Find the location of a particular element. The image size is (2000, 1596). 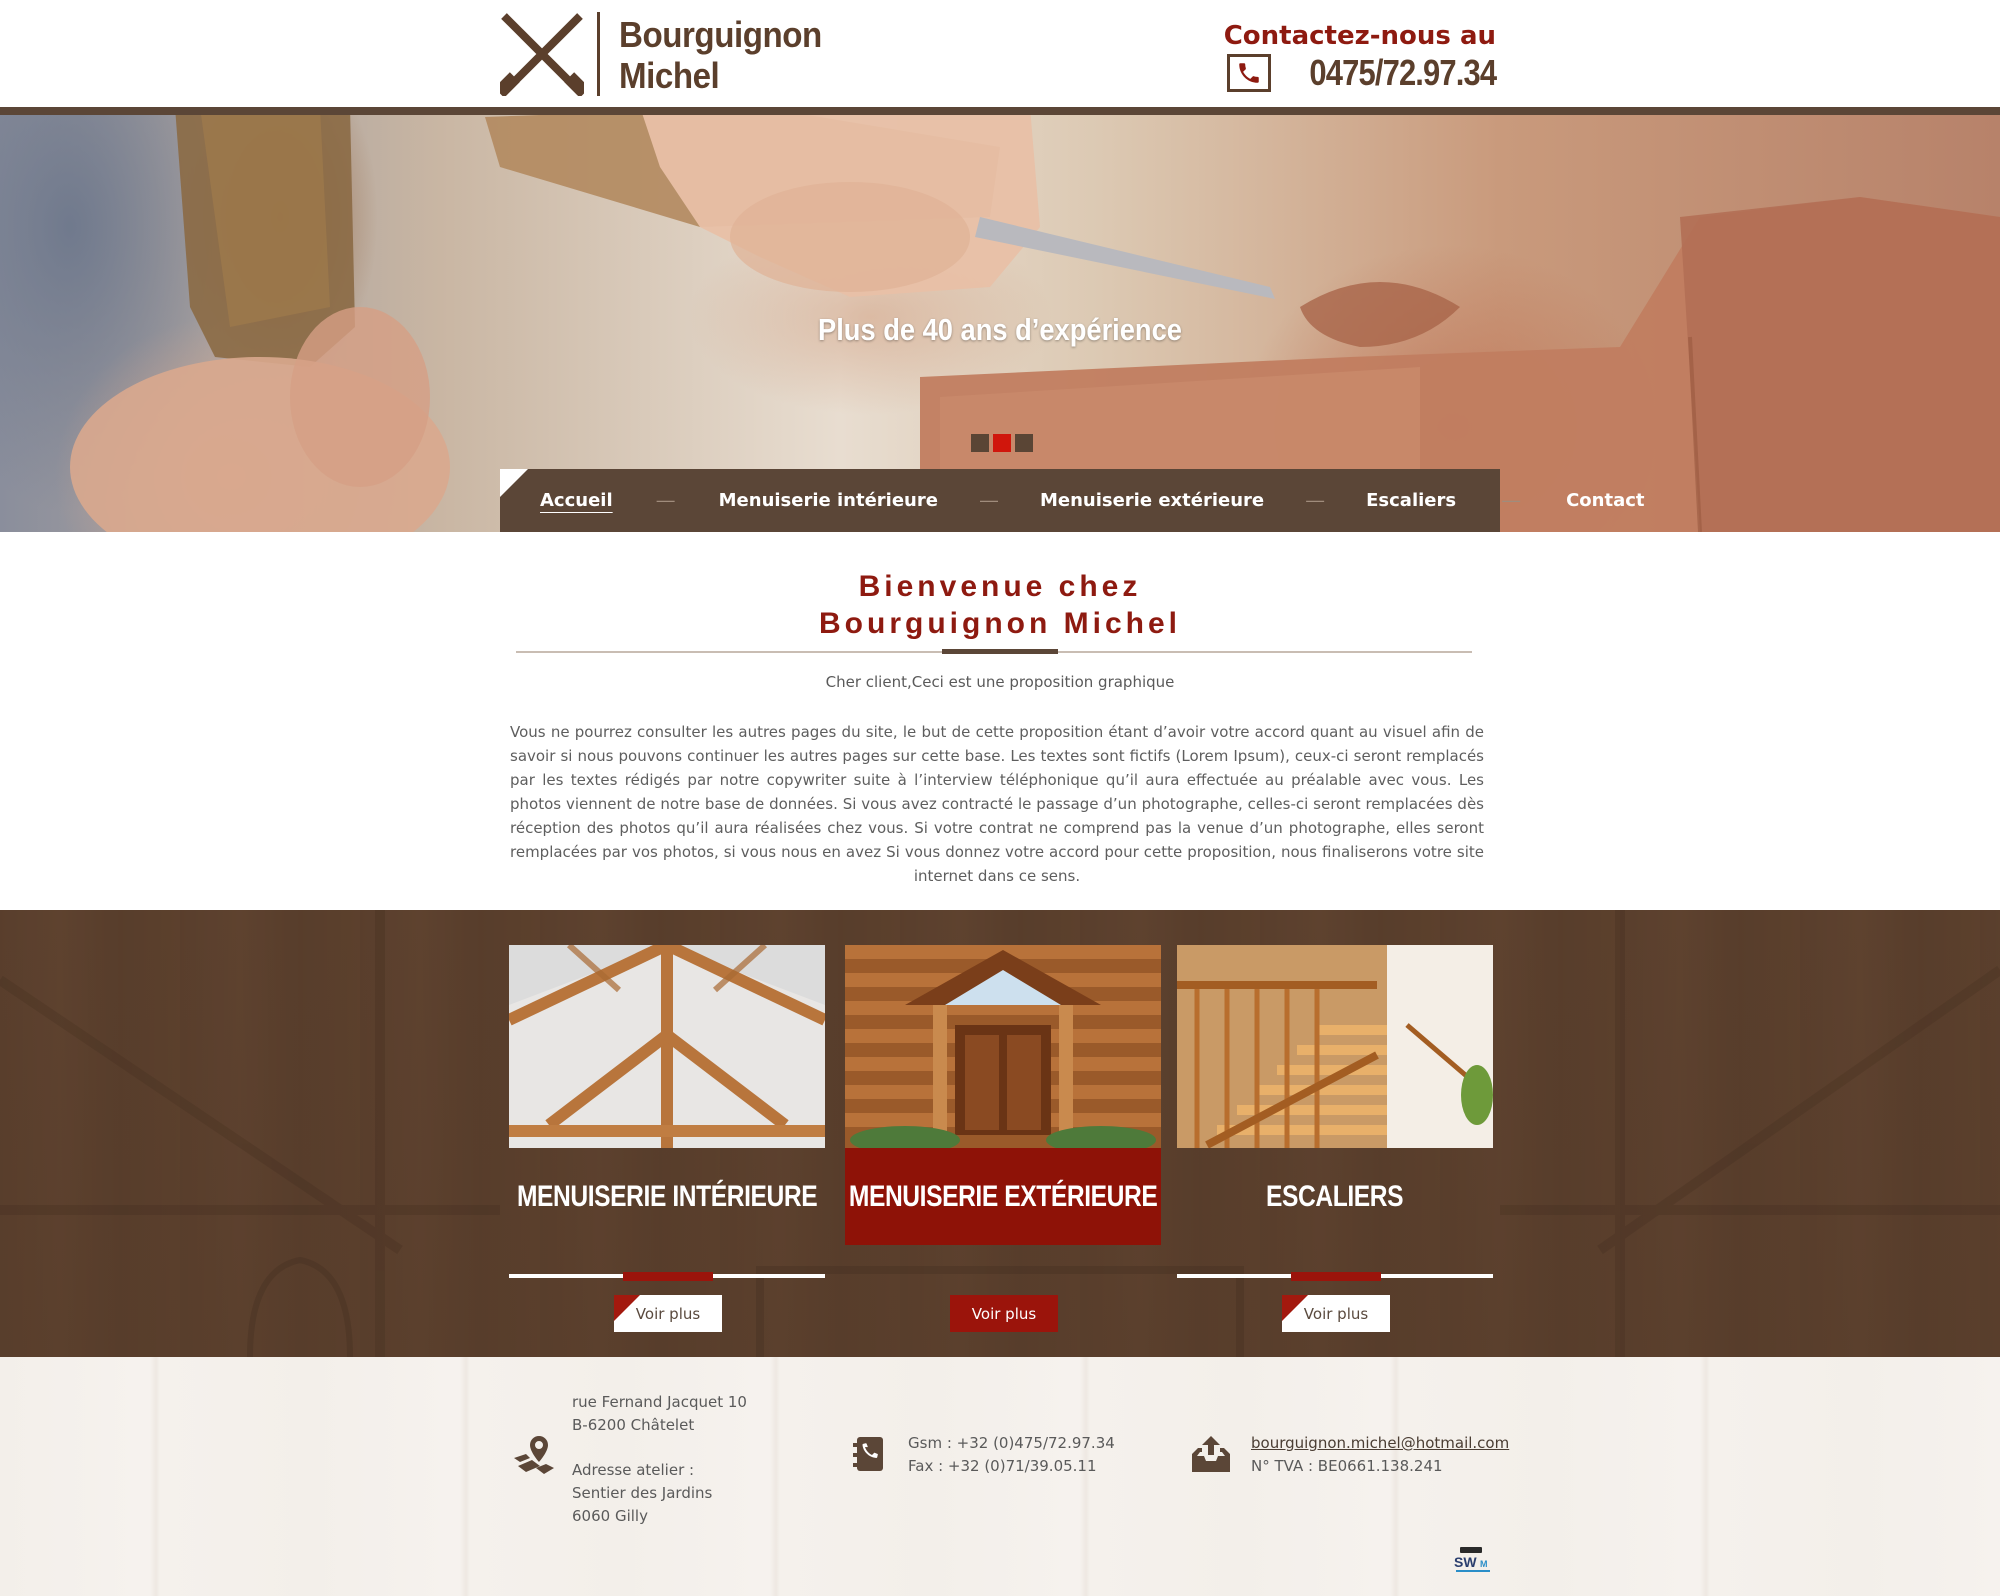

service-title: ESCALIERS is located at coordinates (1335, 1197).